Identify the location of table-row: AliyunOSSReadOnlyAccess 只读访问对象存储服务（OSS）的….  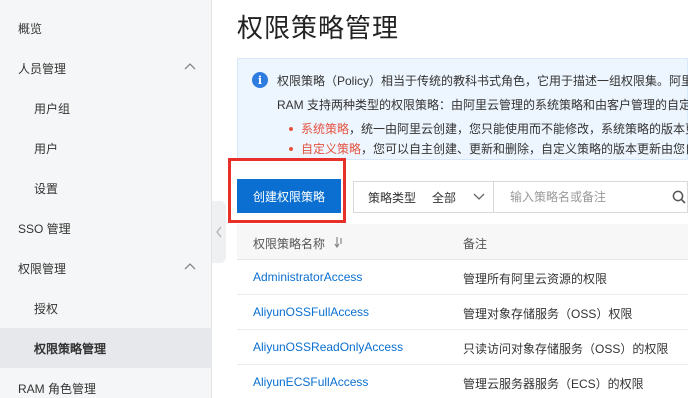
(462, 347).